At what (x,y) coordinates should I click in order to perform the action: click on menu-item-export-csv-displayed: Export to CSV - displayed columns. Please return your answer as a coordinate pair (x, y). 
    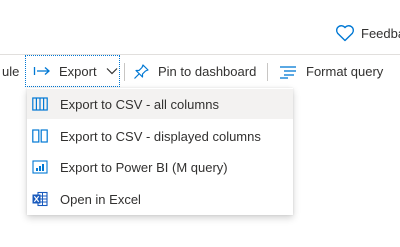
    Looking at the image, I should click on (160, 136).